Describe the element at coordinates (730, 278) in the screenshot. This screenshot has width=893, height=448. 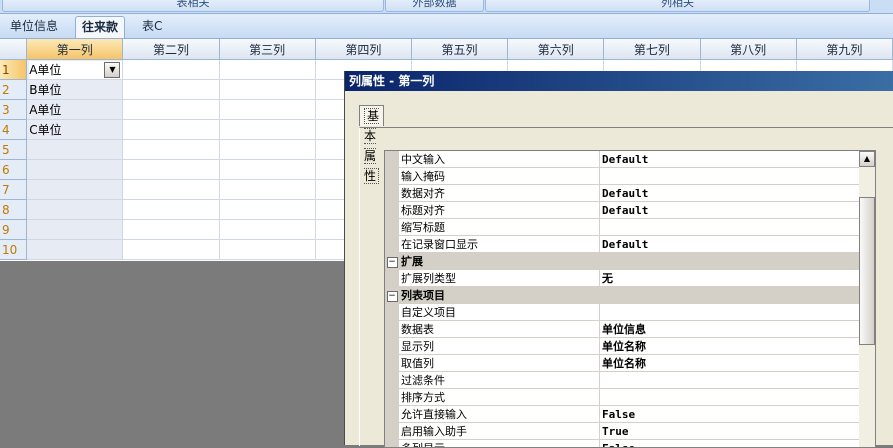
I see `property-value: 无` at that location.